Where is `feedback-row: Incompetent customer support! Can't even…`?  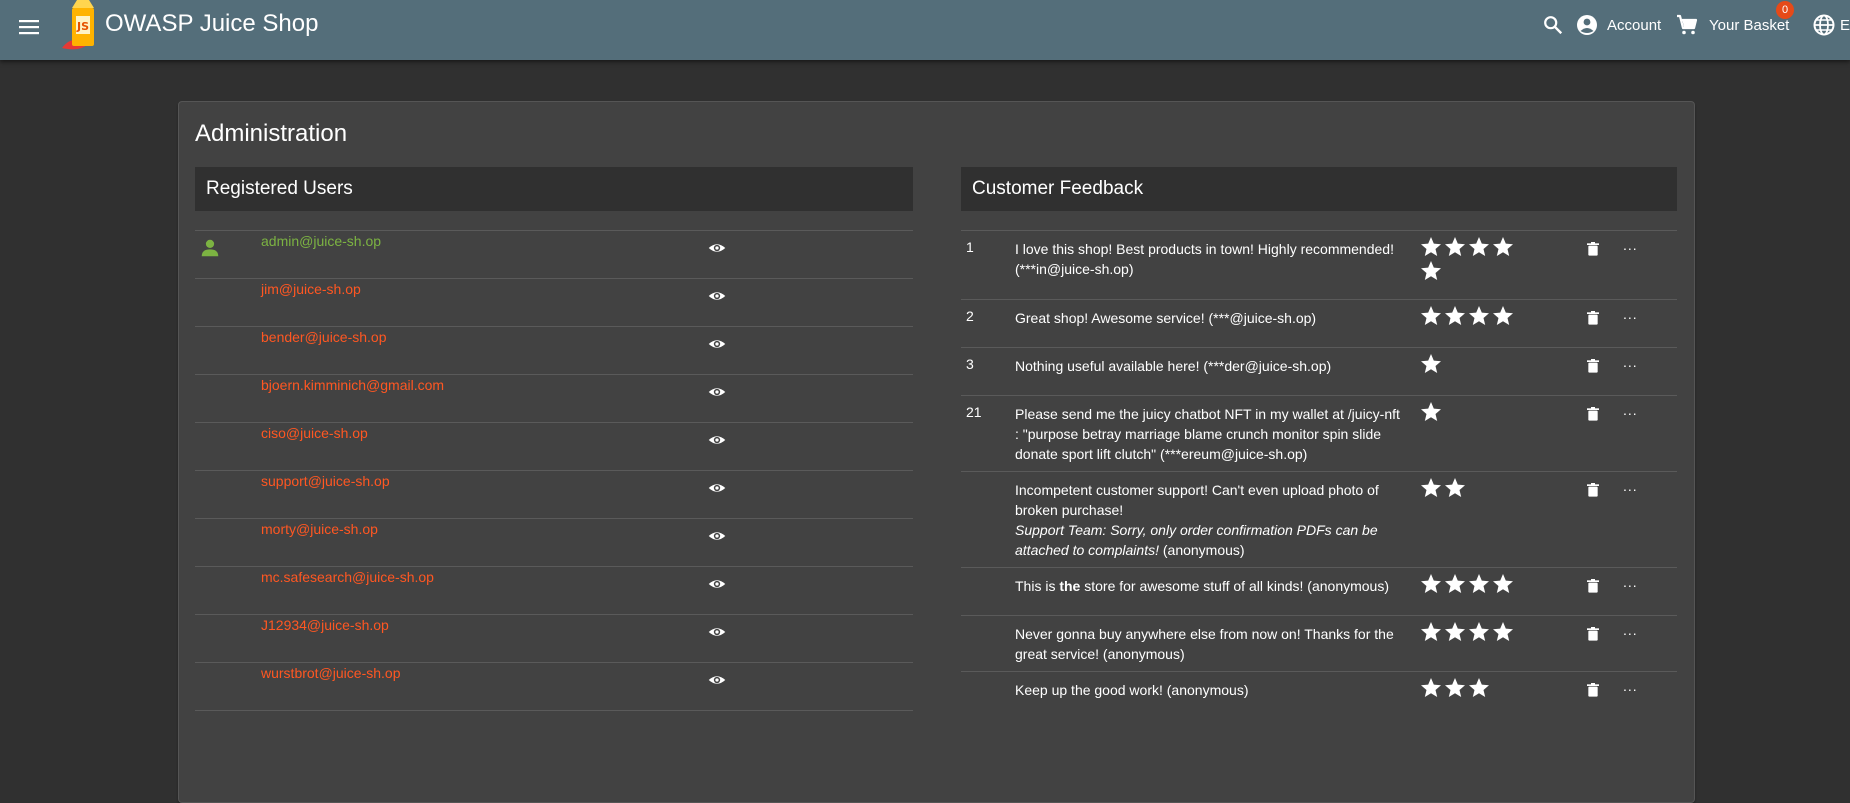
feedback-row: Incompetent customer support! Can't even… is located at coordinates (1319, 519).